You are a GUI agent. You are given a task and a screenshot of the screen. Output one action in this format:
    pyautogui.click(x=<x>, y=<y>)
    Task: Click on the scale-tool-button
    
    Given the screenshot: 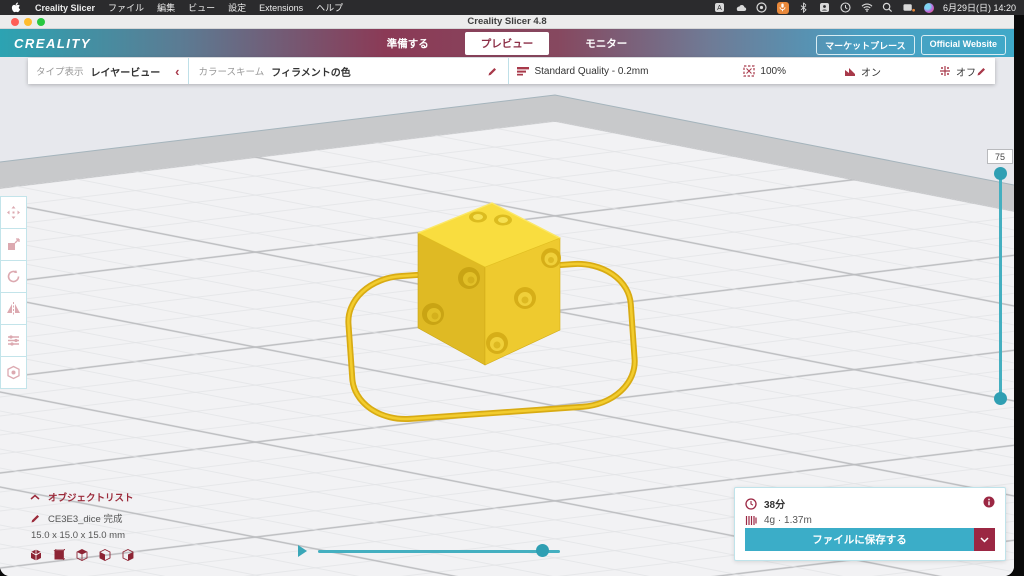 What is the action you would take?
    pyautogui.click(x=13, y=245)
    